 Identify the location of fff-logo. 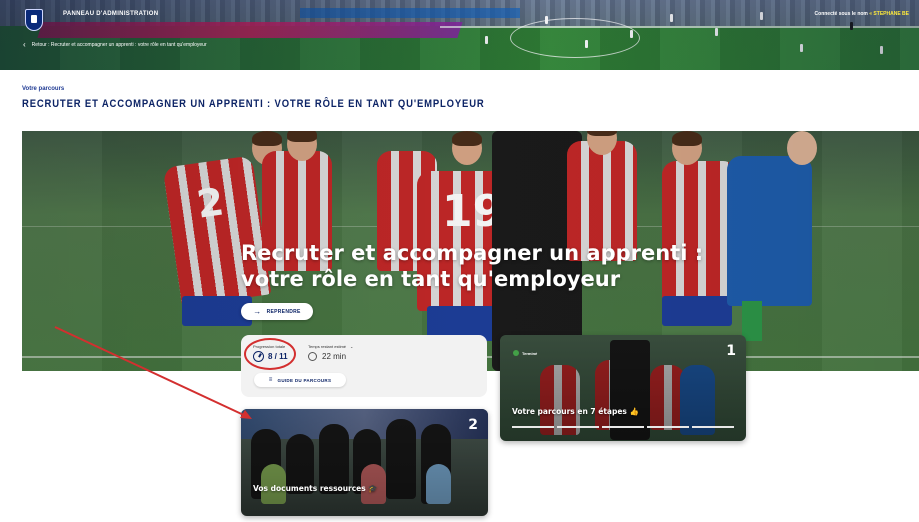
(34, 20).